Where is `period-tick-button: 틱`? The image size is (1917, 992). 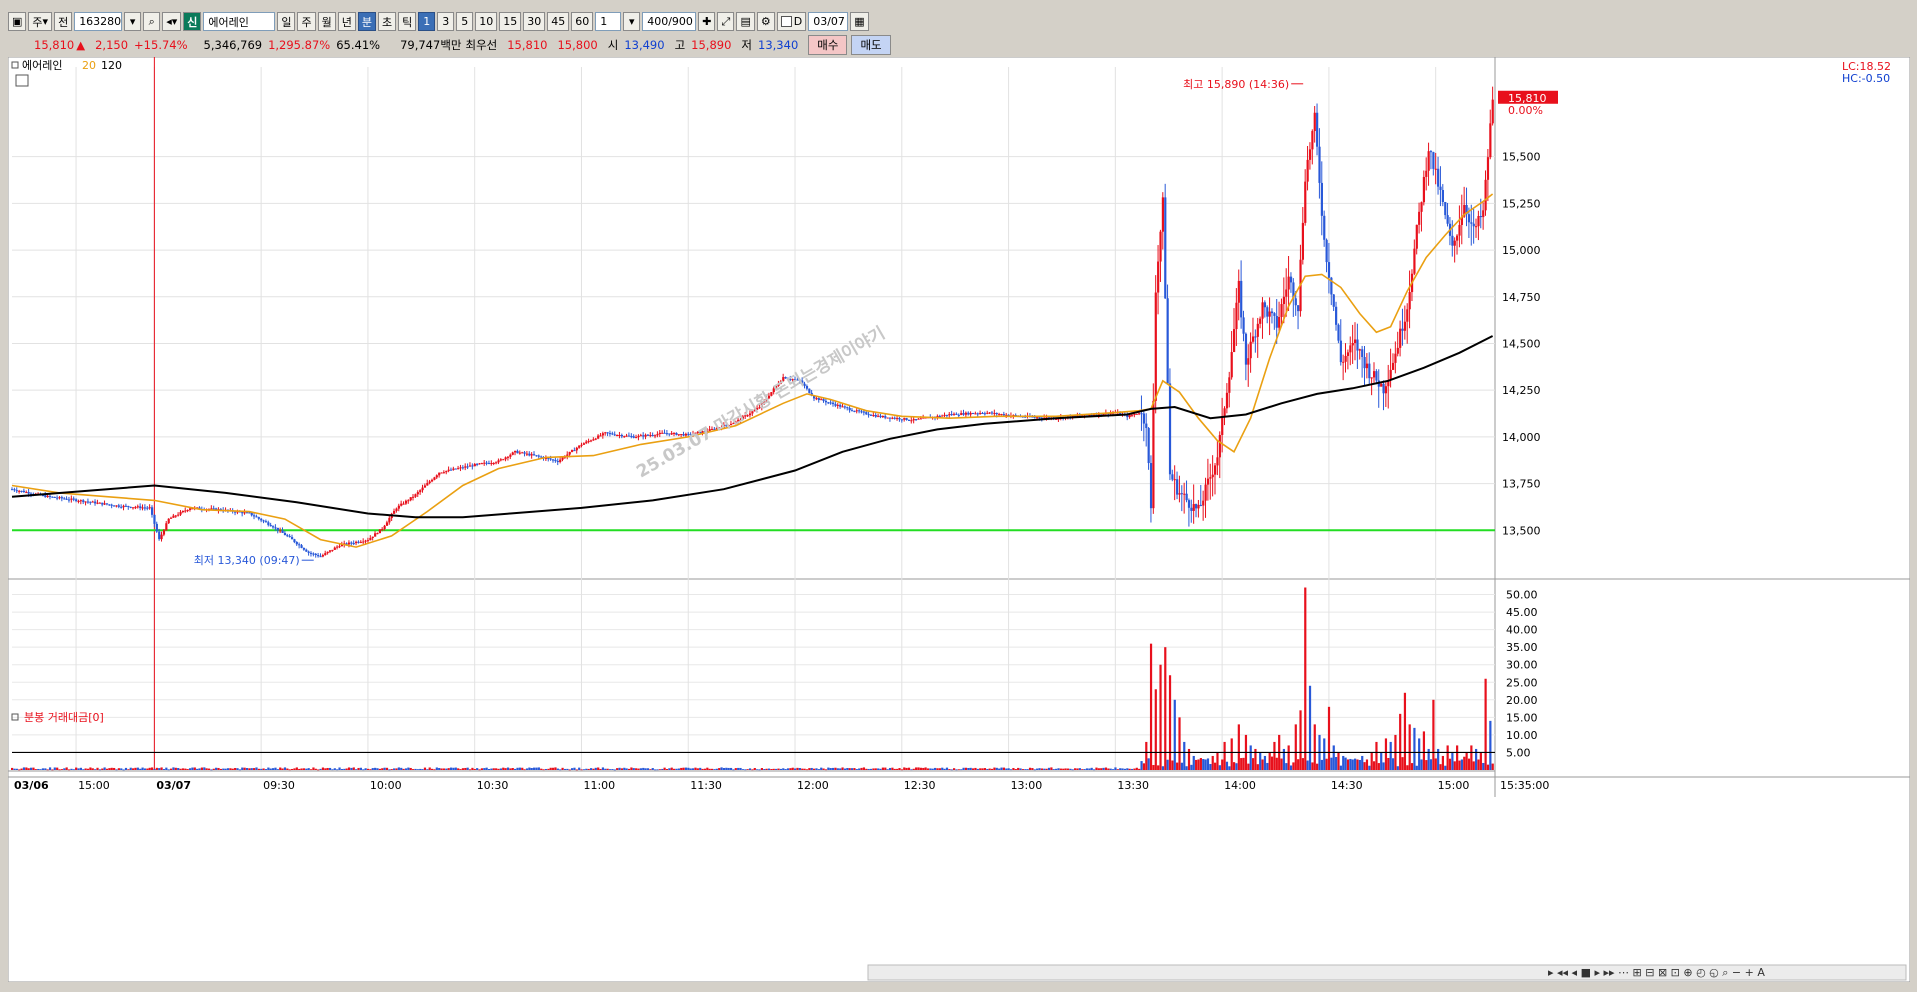
period-tick-button: 틱 is located at coordinates (407, 21).